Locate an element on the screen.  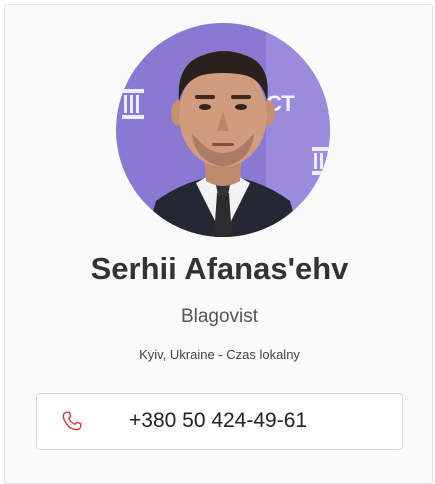
phone-button: +380 50 424-49-61 is located at coordinates (219, 421).